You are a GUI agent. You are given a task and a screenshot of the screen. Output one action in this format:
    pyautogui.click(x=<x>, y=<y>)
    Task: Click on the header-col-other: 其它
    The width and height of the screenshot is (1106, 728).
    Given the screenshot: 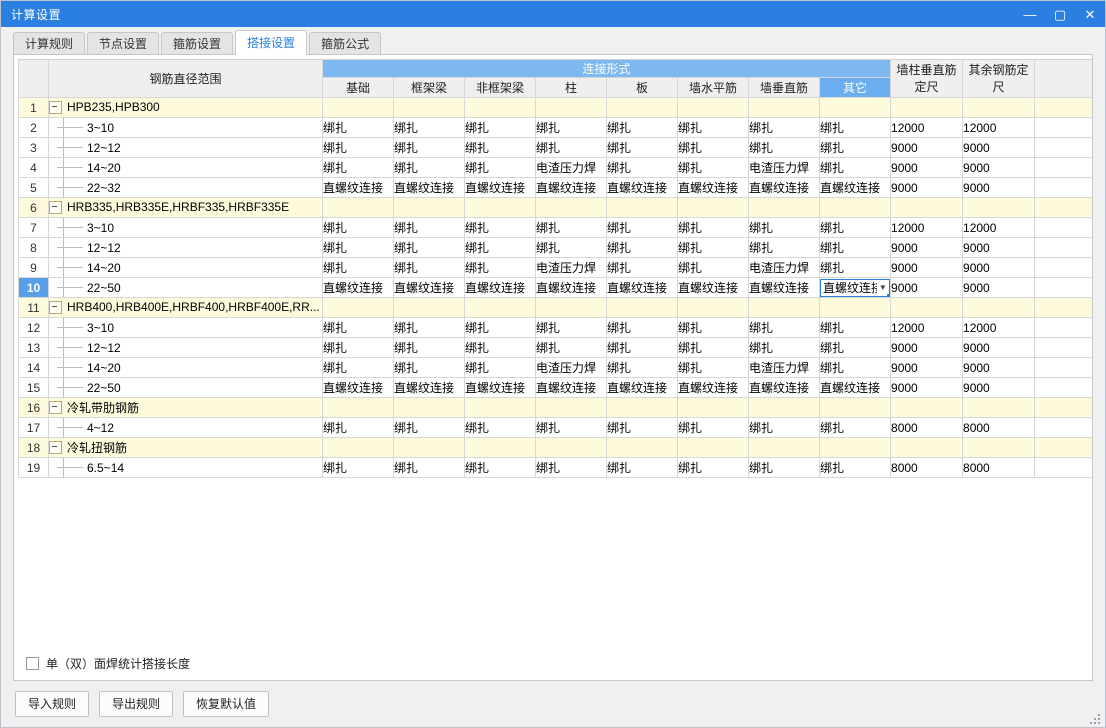 What is the action you would take?
    pyautogui.click(x=855, y=87)
    